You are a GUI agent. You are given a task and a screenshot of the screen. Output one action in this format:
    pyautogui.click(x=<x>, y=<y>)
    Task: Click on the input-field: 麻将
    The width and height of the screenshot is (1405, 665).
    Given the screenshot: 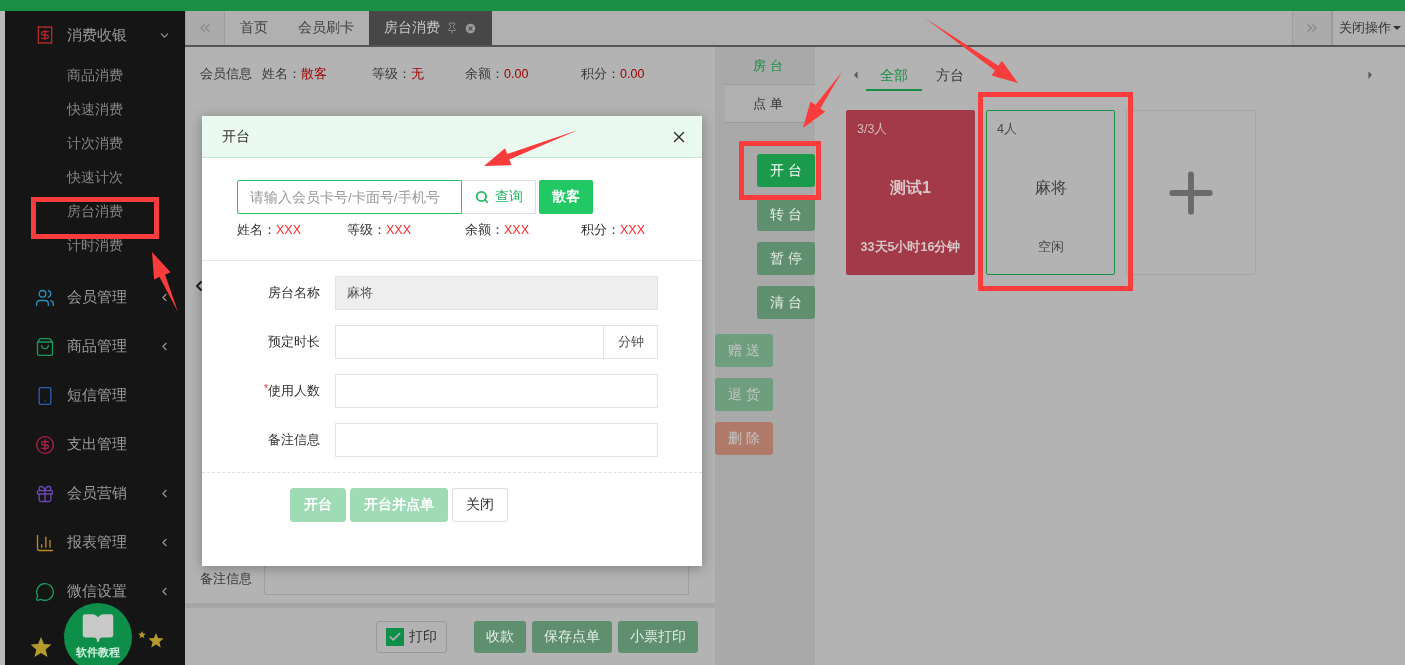 What is the action you would take?
    pyautogui.click(x=496, y=293)
    